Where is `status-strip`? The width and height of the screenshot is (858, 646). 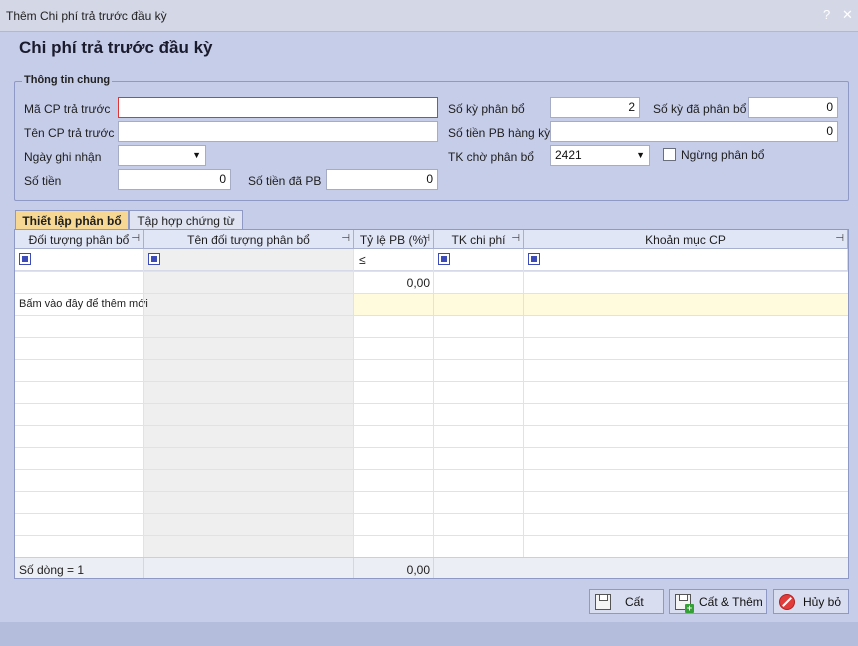
status-strip is located at coordinates (429, 634).